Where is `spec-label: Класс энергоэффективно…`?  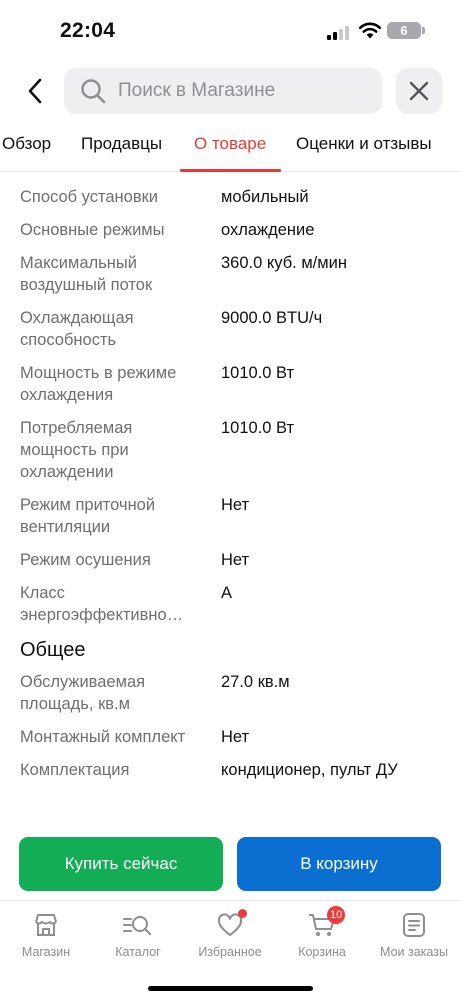 spec-label: Класс энергоэффективно… is located at coordinates (102, 604).